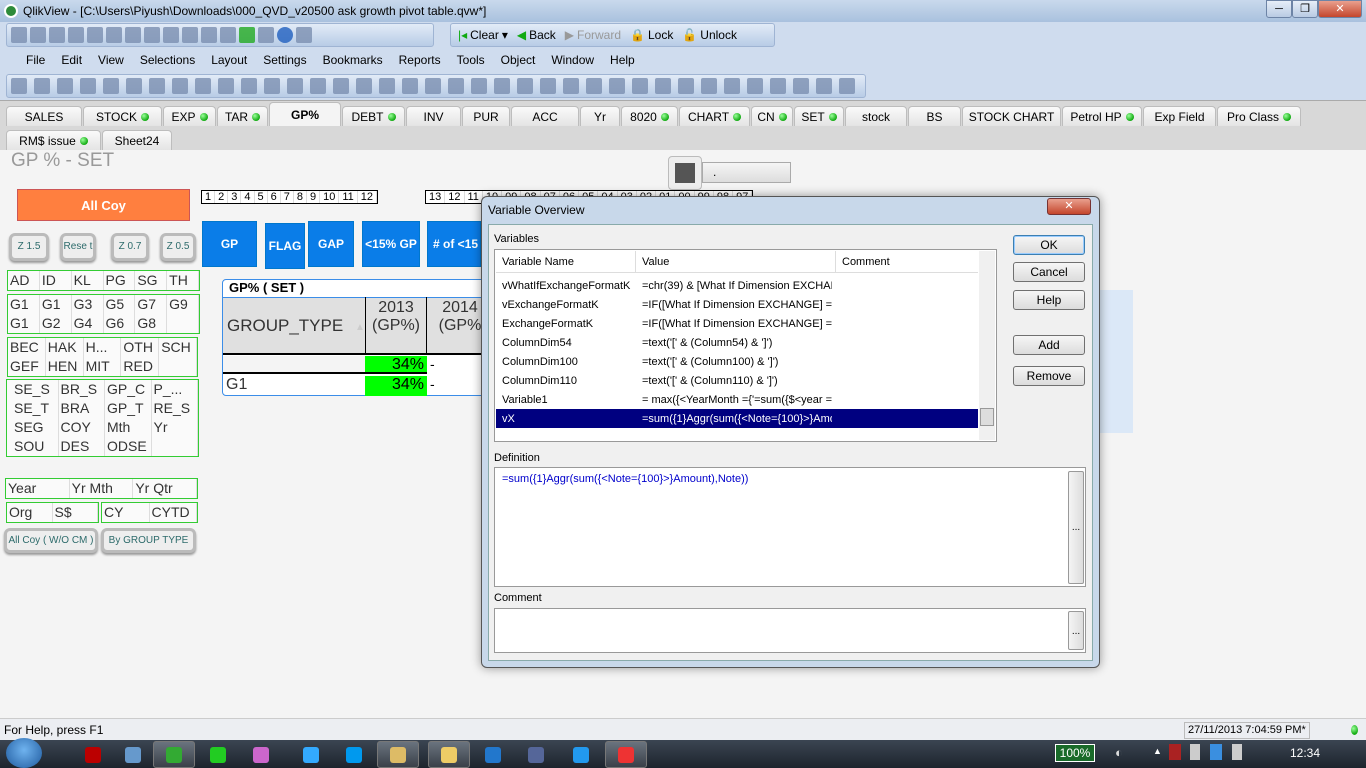  Describe the element at coordinates (387, 86) in the screenshot. I see `search-object-icon` at that location.